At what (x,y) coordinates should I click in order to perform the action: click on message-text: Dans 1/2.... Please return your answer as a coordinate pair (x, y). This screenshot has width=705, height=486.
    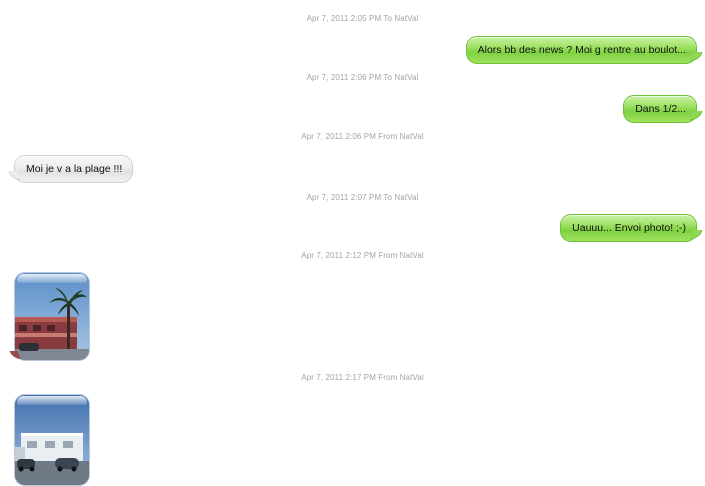
    Looking at the image, I should click on (660, 109).